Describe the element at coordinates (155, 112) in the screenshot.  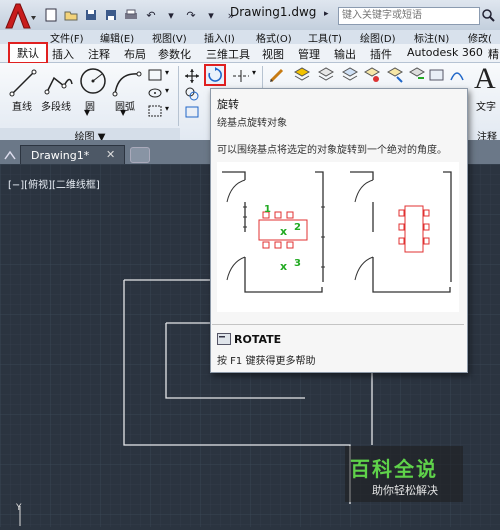
I see `hatch-icon` at that location.